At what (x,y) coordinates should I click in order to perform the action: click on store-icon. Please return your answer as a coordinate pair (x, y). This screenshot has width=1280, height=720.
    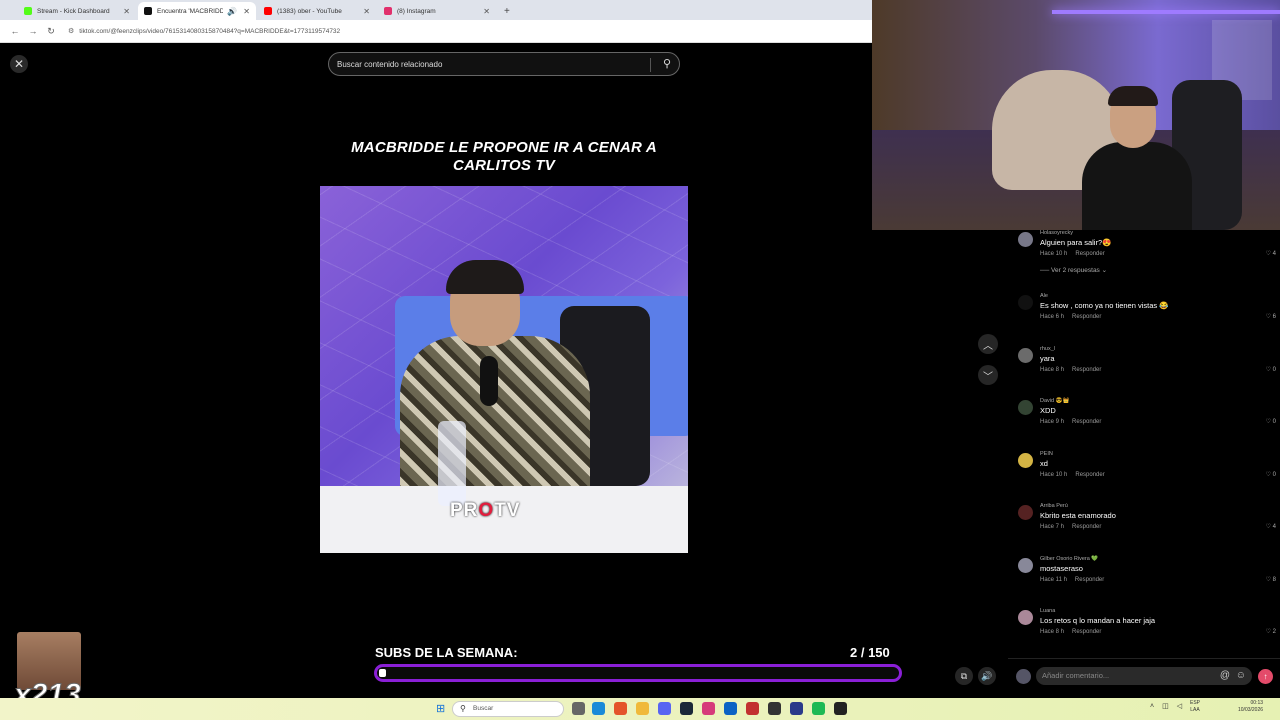
    Looking at the image, I should click on (730, 708).